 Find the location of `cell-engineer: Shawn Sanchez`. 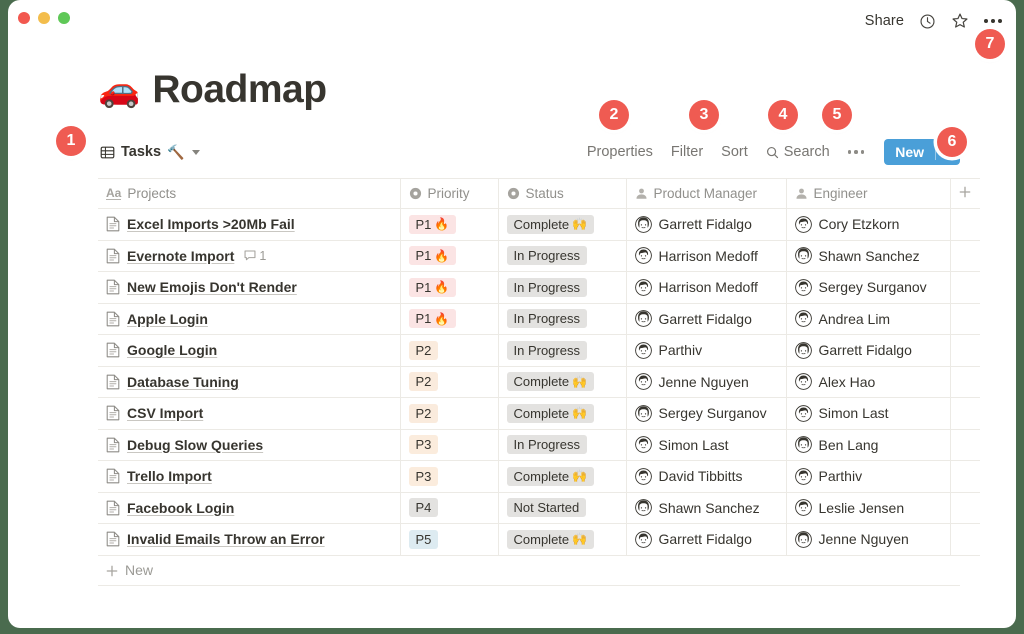

cell-engineer: Shawn Sanchez is located at coordinates (868, 256).